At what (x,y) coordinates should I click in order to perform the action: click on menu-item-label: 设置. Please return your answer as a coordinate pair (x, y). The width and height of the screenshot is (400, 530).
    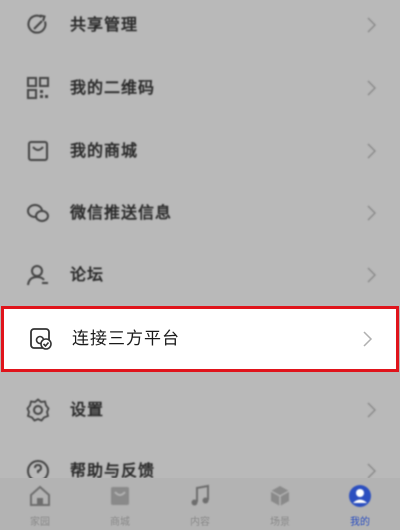
    Looking at the image, I should click on (87, 409).